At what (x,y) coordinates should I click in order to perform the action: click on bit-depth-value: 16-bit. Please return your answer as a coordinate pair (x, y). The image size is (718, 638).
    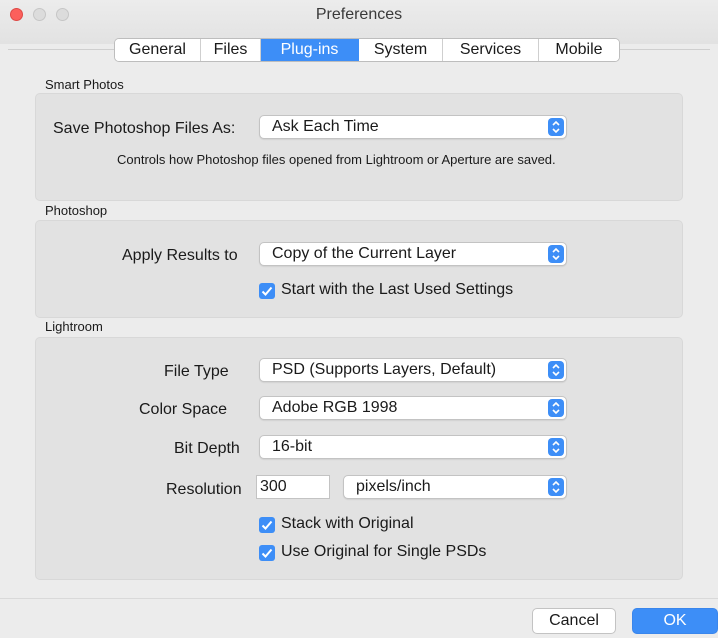
    Looking at the image, I should click on (292, 446).